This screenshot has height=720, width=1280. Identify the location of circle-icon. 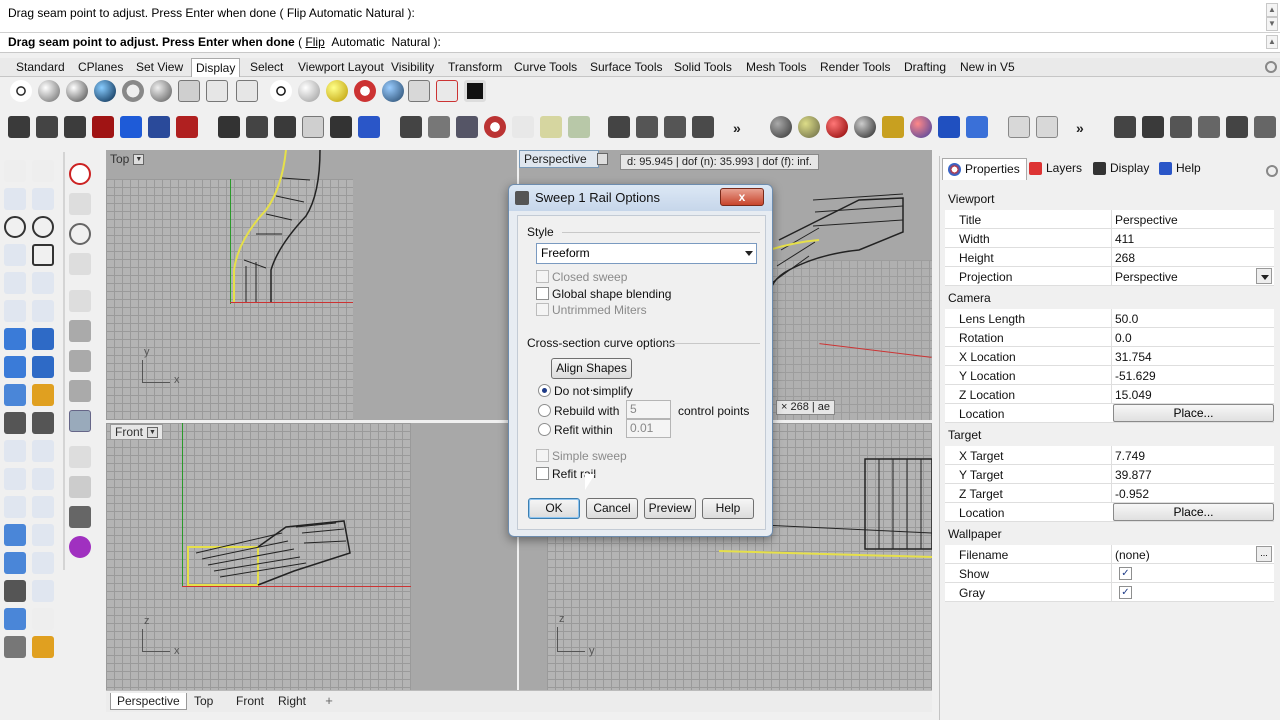
(15, 227).